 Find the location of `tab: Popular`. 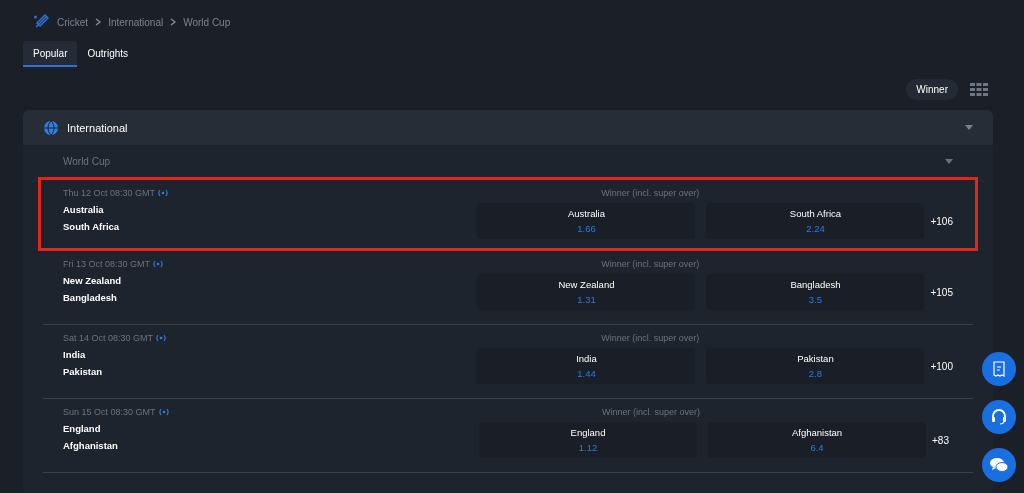

tab: Popular is located at coordinates (50, 54).